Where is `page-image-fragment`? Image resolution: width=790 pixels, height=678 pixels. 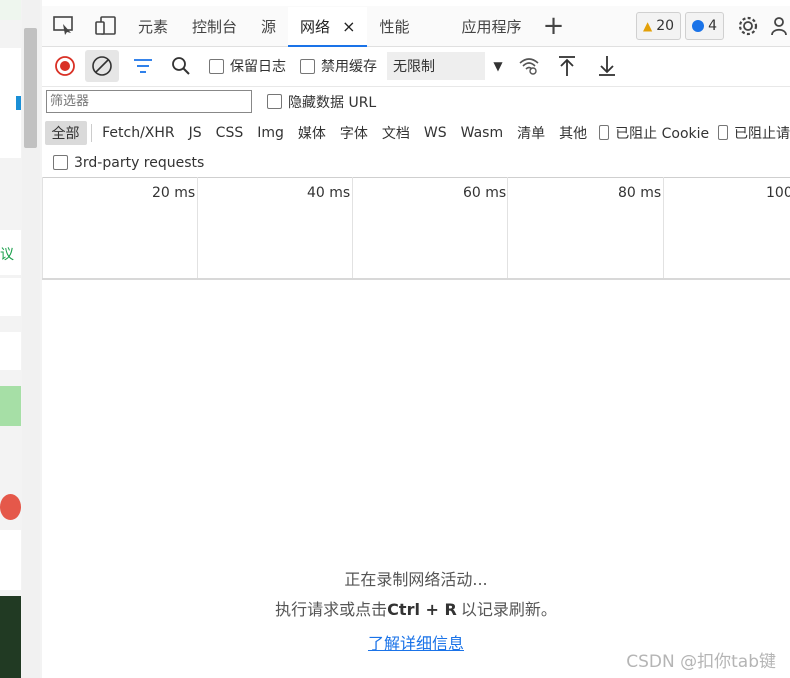 page-image-fragment is located at coordinates (10, 637).